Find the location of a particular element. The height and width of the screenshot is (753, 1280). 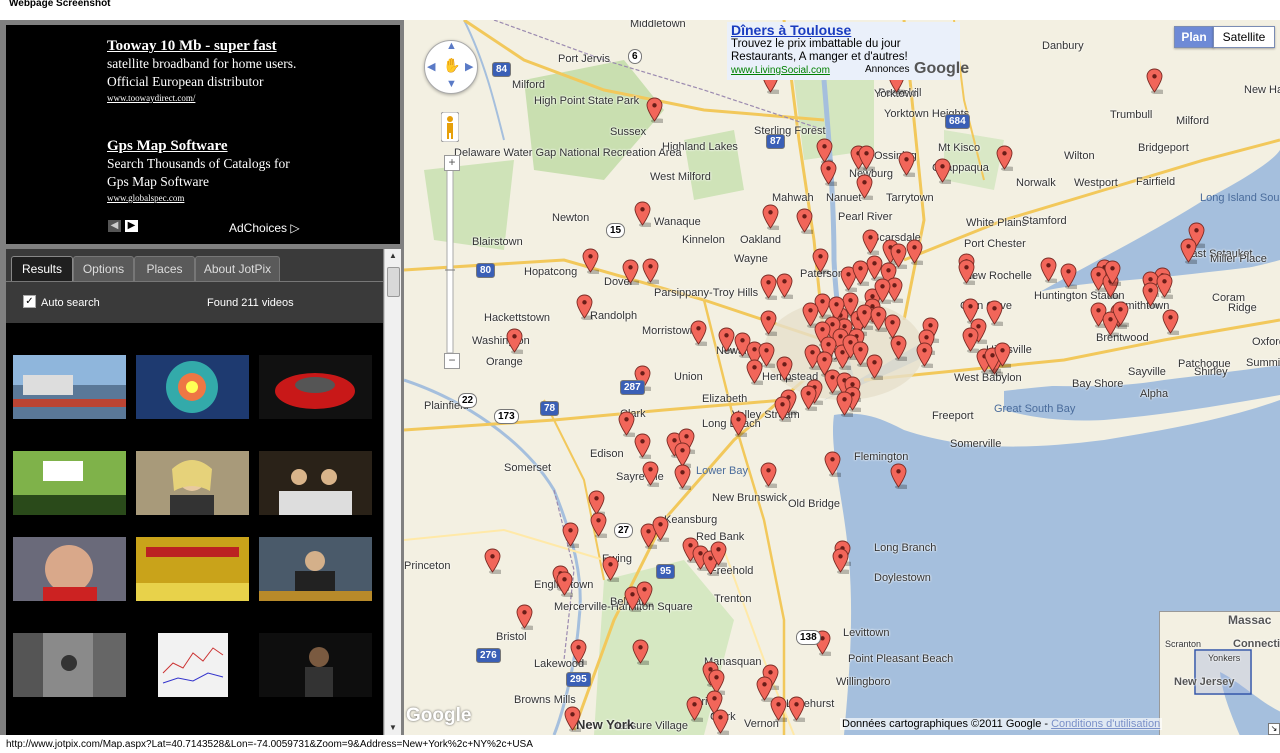

street-view-pegman-icon is located at coordinates (450, 127).